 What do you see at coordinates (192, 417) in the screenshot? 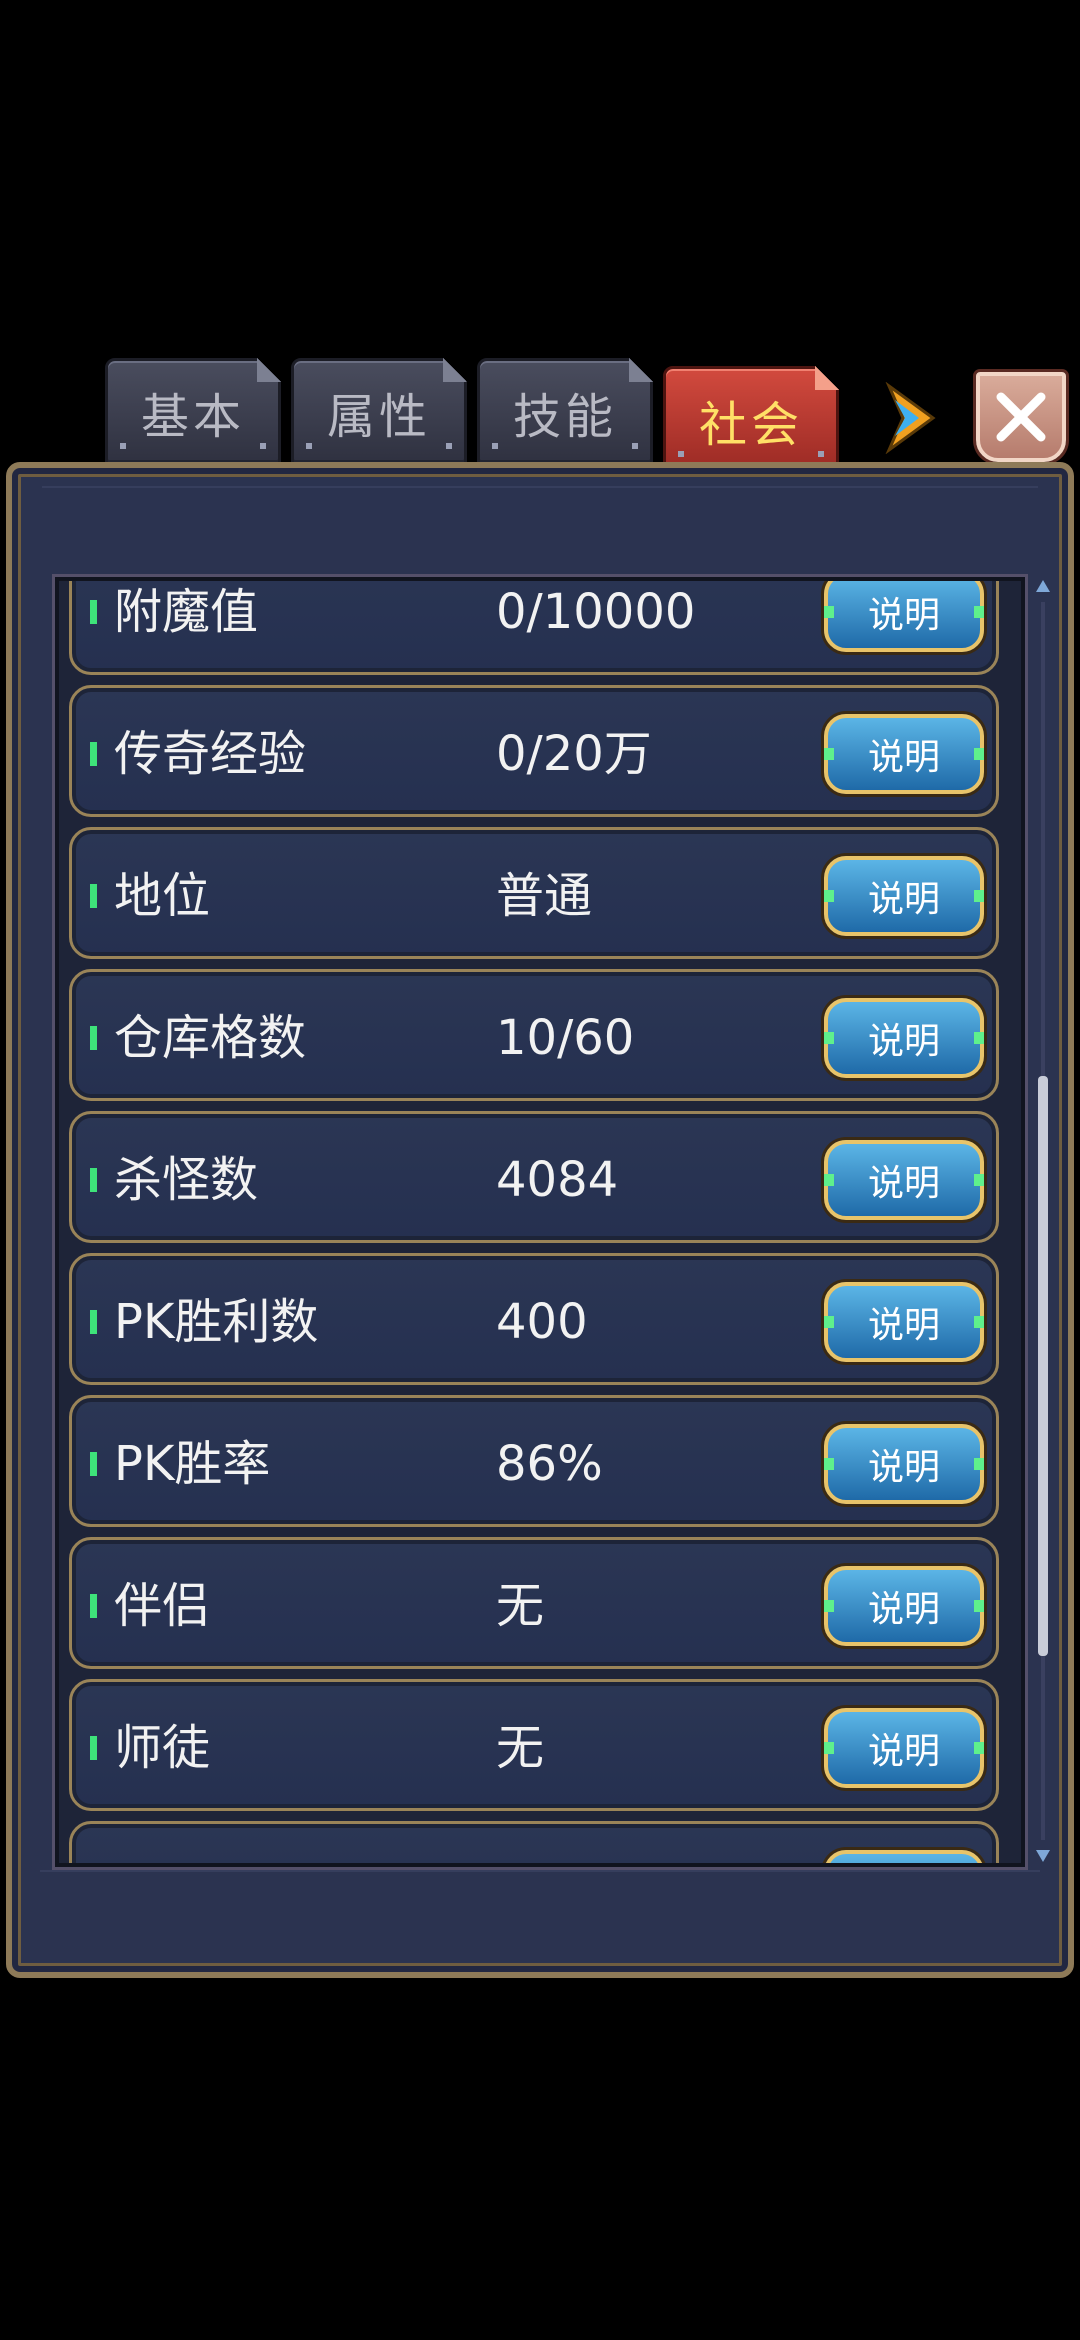
I see `tab-label: 基本` at bounding box center [192, 417].